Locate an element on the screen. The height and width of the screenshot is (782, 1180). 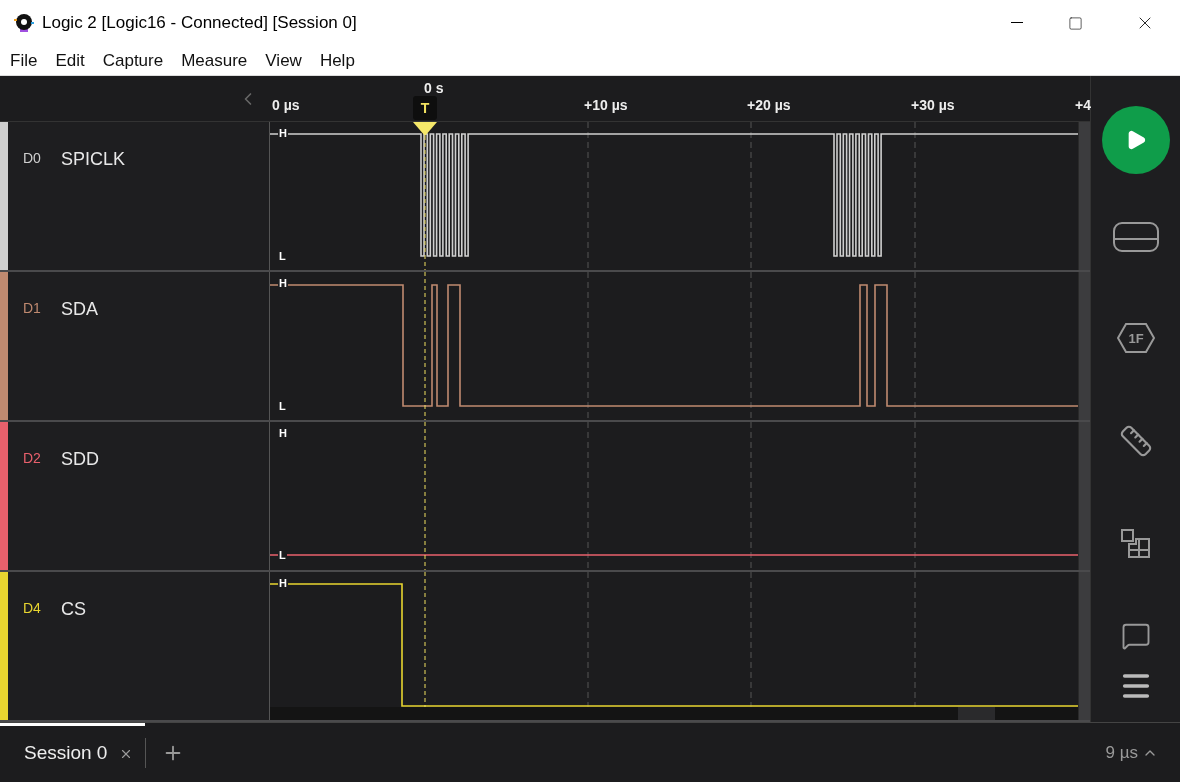
horizontal-scrollbar is located at coordinates (674, 713).